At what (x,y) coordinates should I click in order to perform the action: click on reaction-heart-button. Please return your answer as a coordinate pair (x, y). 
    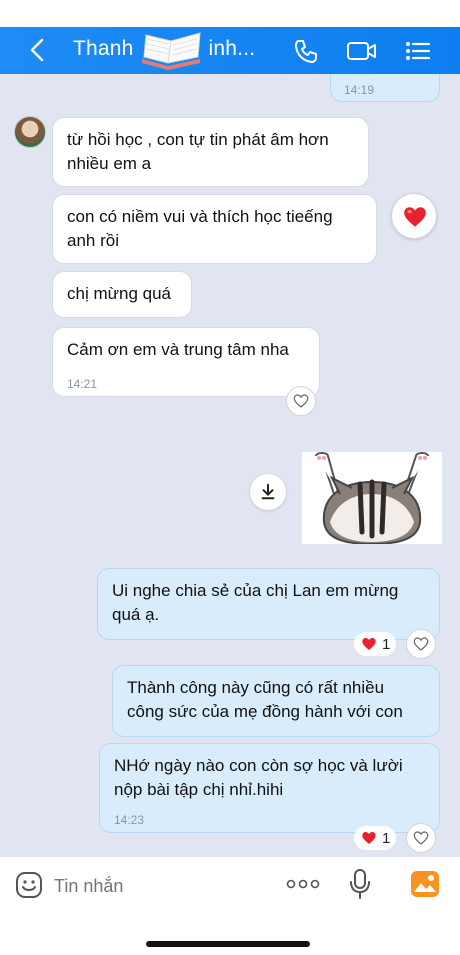
    Looking at the image, I should click on (414, 216).